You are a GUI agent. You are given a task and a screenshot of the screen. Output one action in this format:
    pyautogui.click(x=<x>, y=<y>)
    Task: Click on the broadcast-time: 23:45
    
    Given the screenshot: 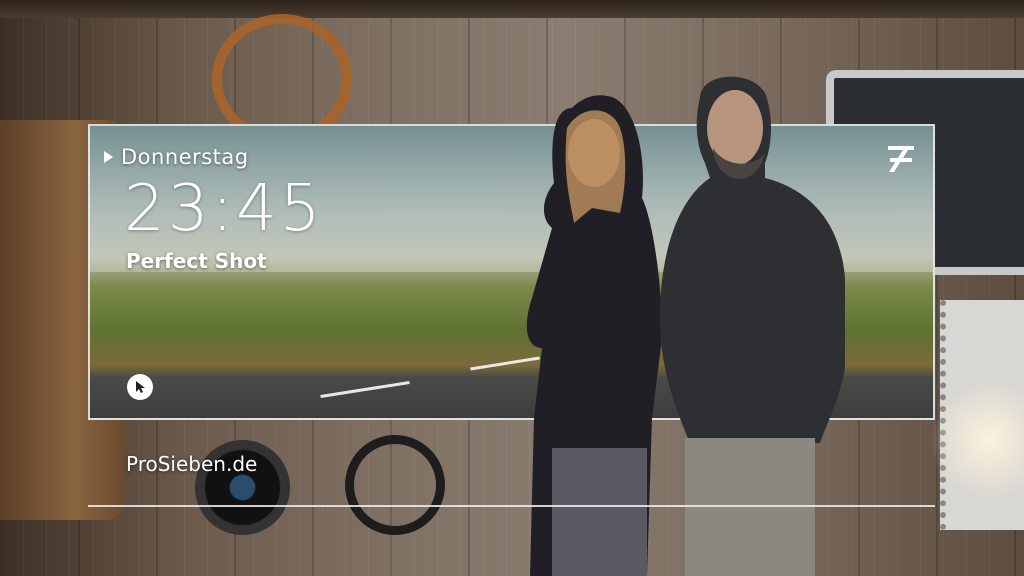 What is the action you would take?
    pyautogui.click(x=224, y=209)
    